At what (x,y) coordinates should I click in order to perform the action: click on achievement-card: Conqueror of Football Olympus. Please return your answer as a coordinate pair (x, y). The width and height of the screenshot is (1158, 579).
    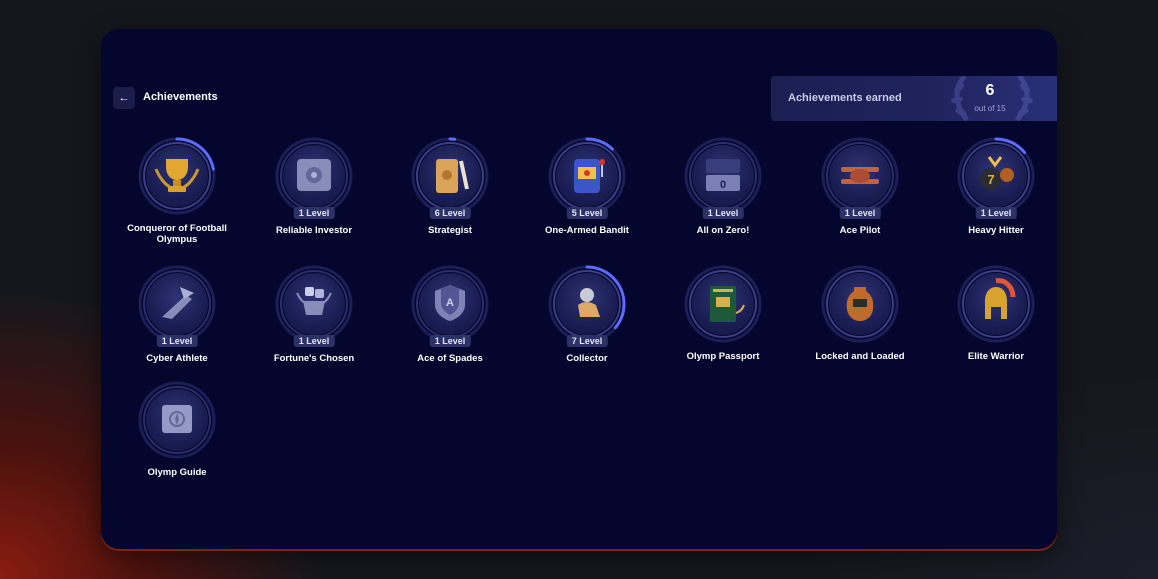
    Looking at the image, I should click on (177, 196).